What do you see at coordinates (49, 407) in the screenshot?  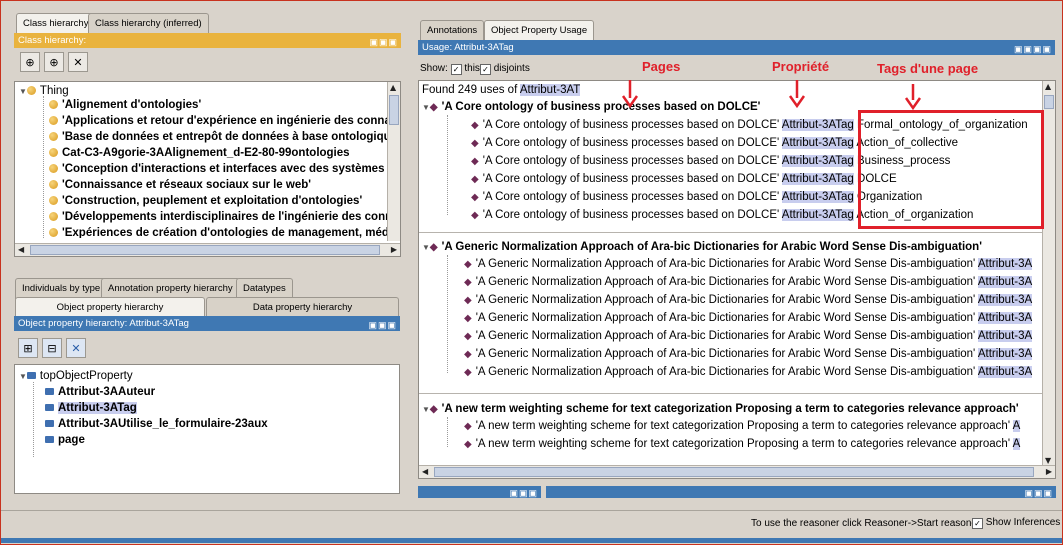 I see `property-icon` at bounding box center [49, 407].